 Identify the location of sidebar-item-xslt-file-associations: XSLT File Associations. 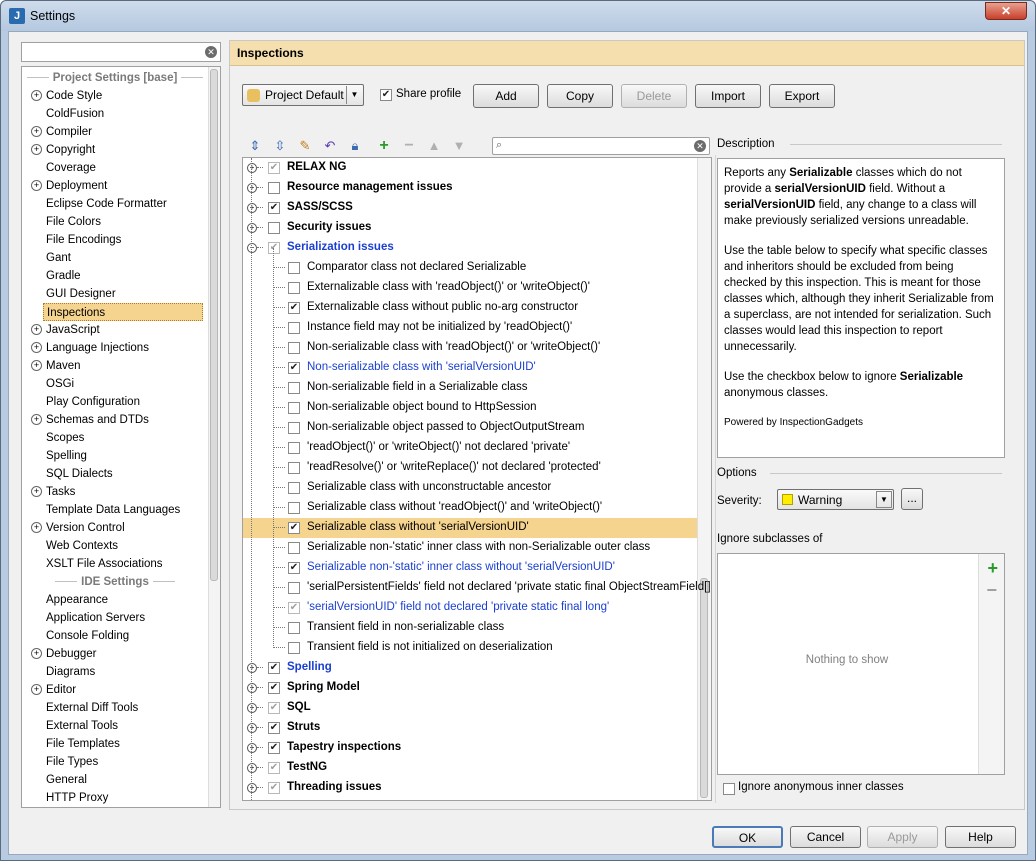
(104, 564).